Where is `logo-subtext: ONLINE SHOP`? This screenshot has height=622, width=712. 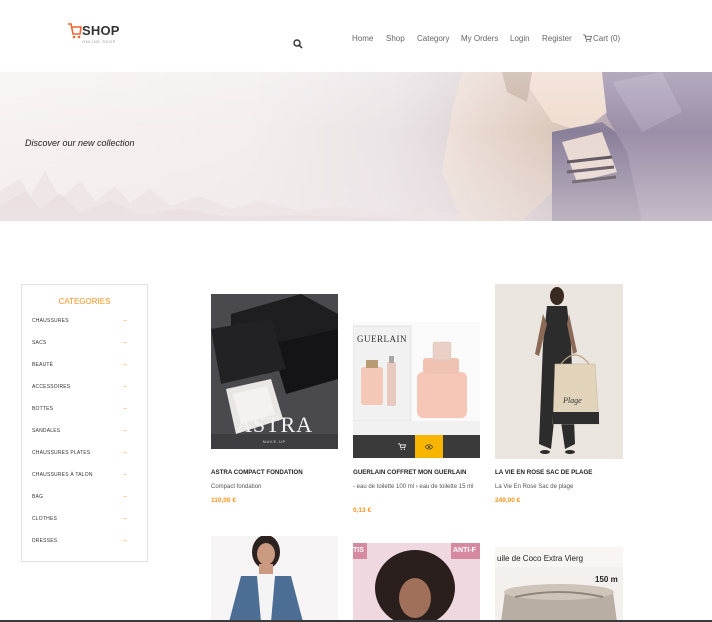
logo-subtext: ONLINE SHOP is located at coordinates (99, 41).